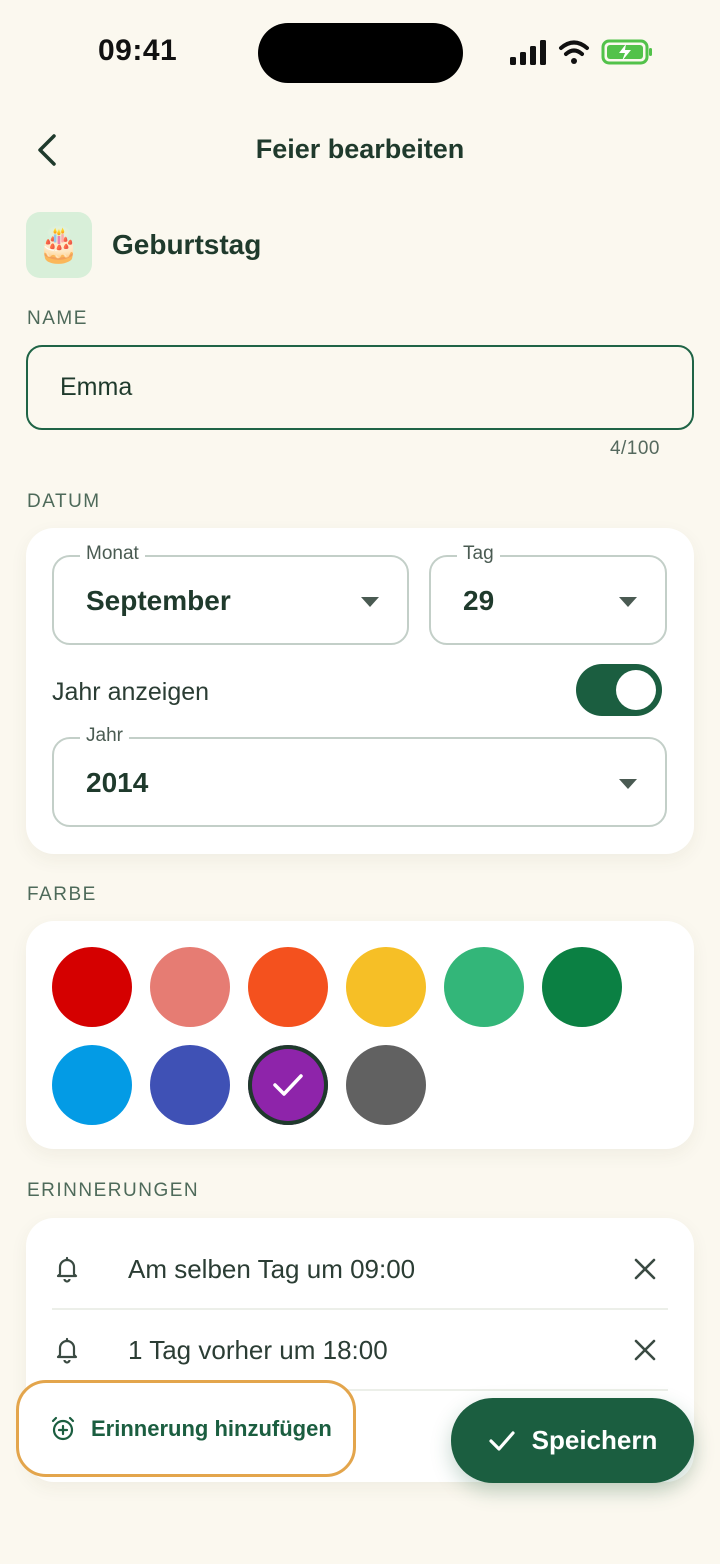 The width and height of the screenshot is (720, 1564). Describe the element at coordinates (574, 52) in the screenshot. I see `wifi-icon` at that location.